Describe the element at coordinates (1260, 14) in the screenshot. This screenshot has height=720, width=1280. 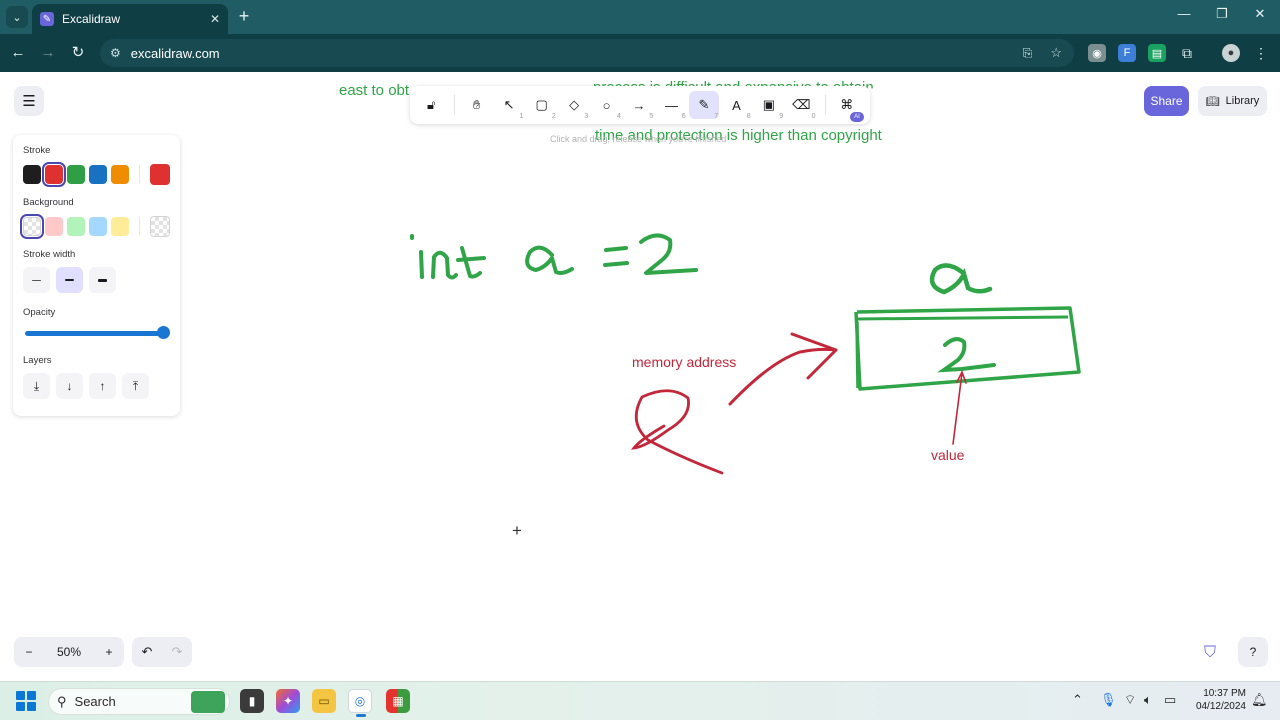
I see `close-window-button: ✕` at that location.